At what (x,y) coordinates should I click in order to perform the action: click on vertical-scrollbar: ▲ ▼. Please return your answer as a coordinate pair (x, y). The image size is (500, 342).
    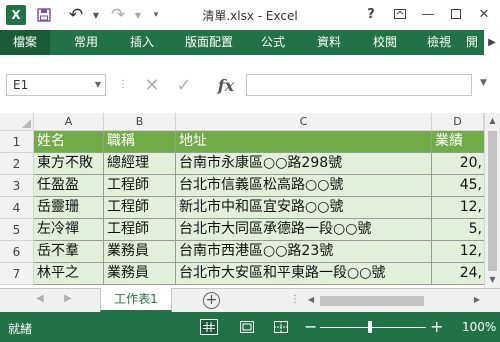
    Looking at the image, I should click on (492, 200).